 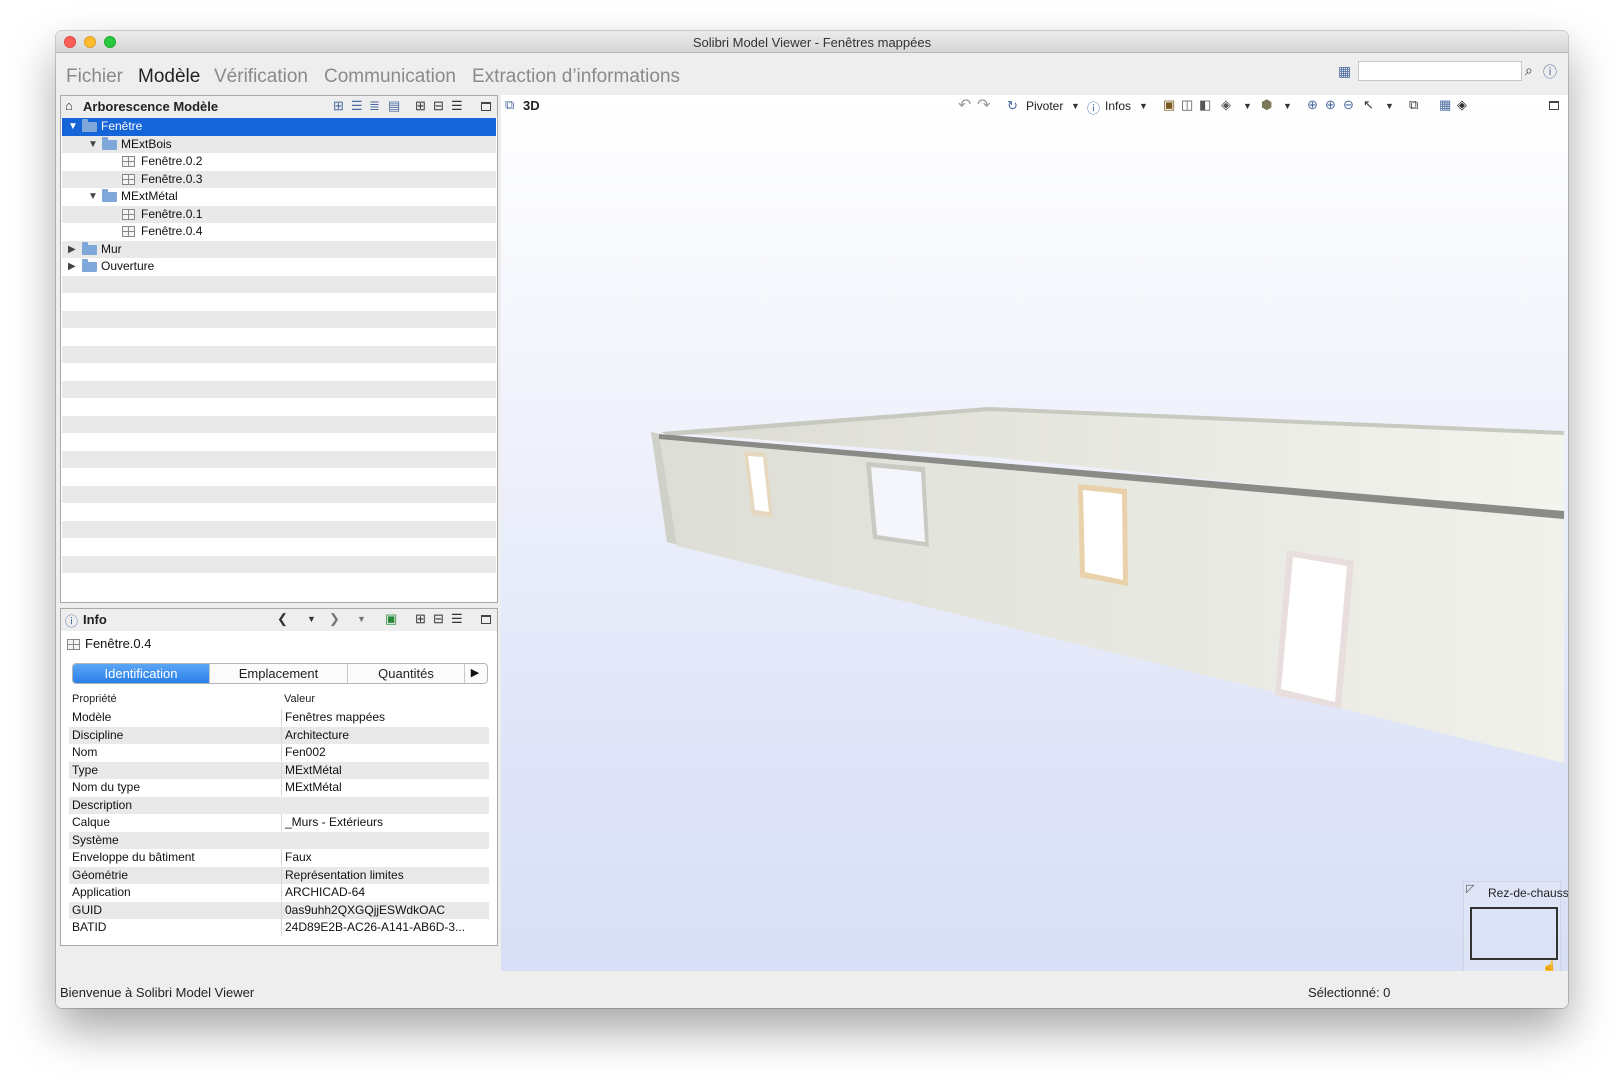 I want to click on info-maximize-button, so click(x=486, y=619).